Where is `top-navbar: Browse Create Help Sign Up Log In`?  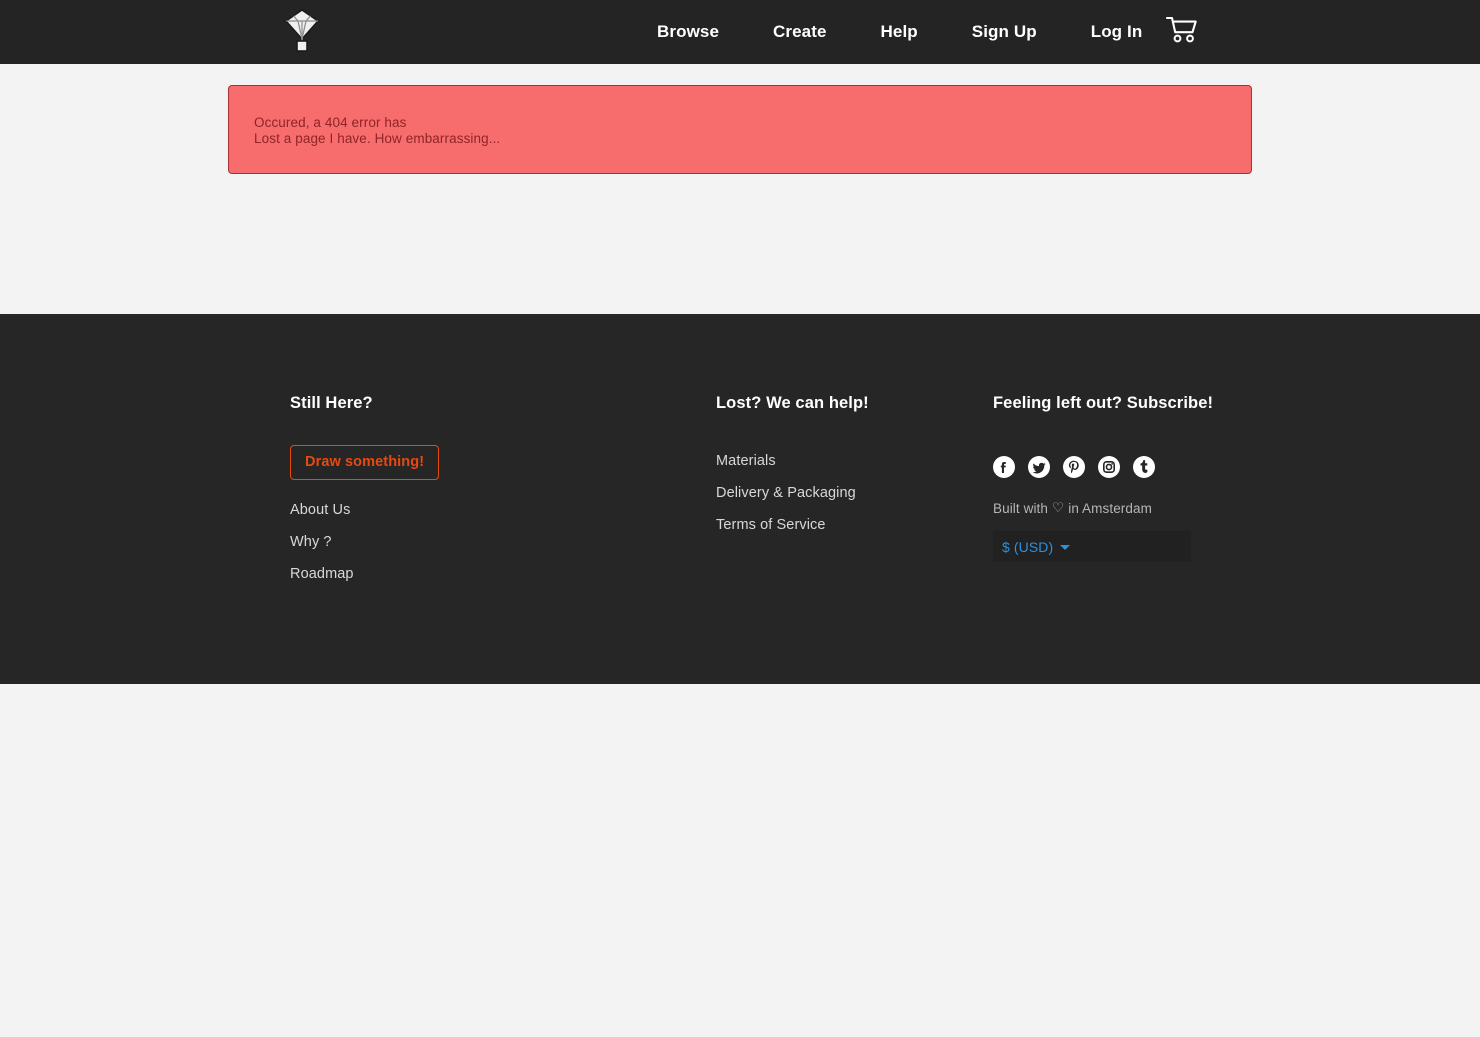 top-navbar: Browse Create Help Sign Up Log In is located at coordinates (740, 32).